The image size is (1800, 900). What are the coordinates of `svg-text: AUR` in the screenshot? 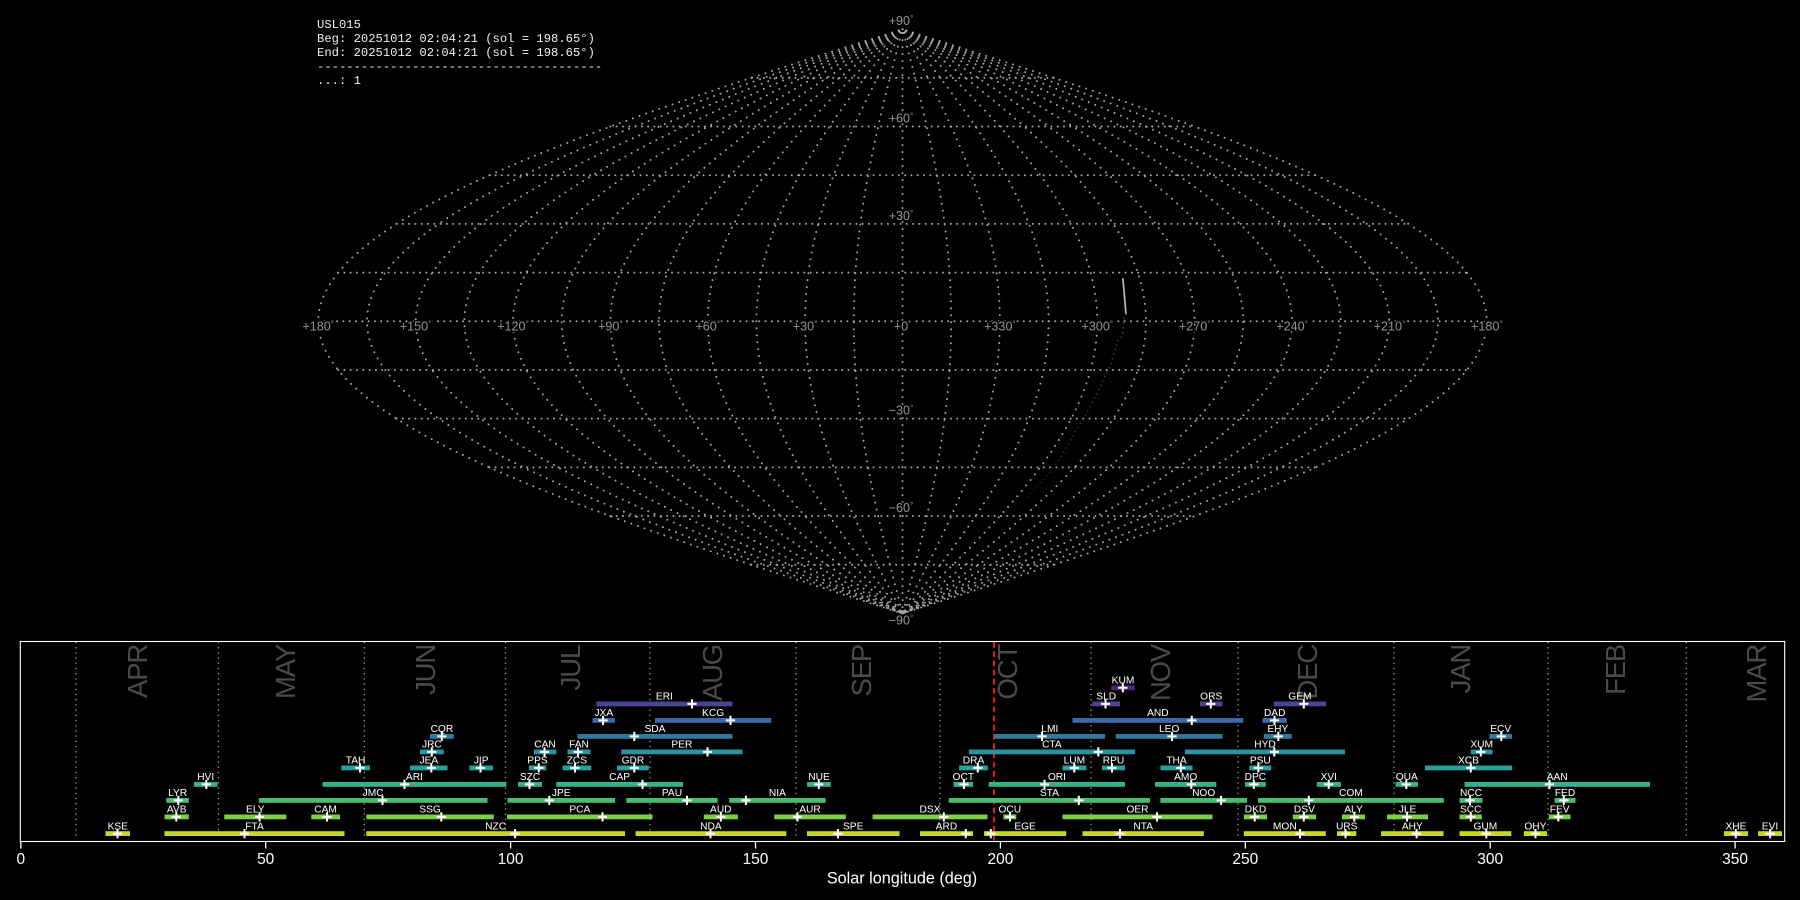 It's located at (810, 810).